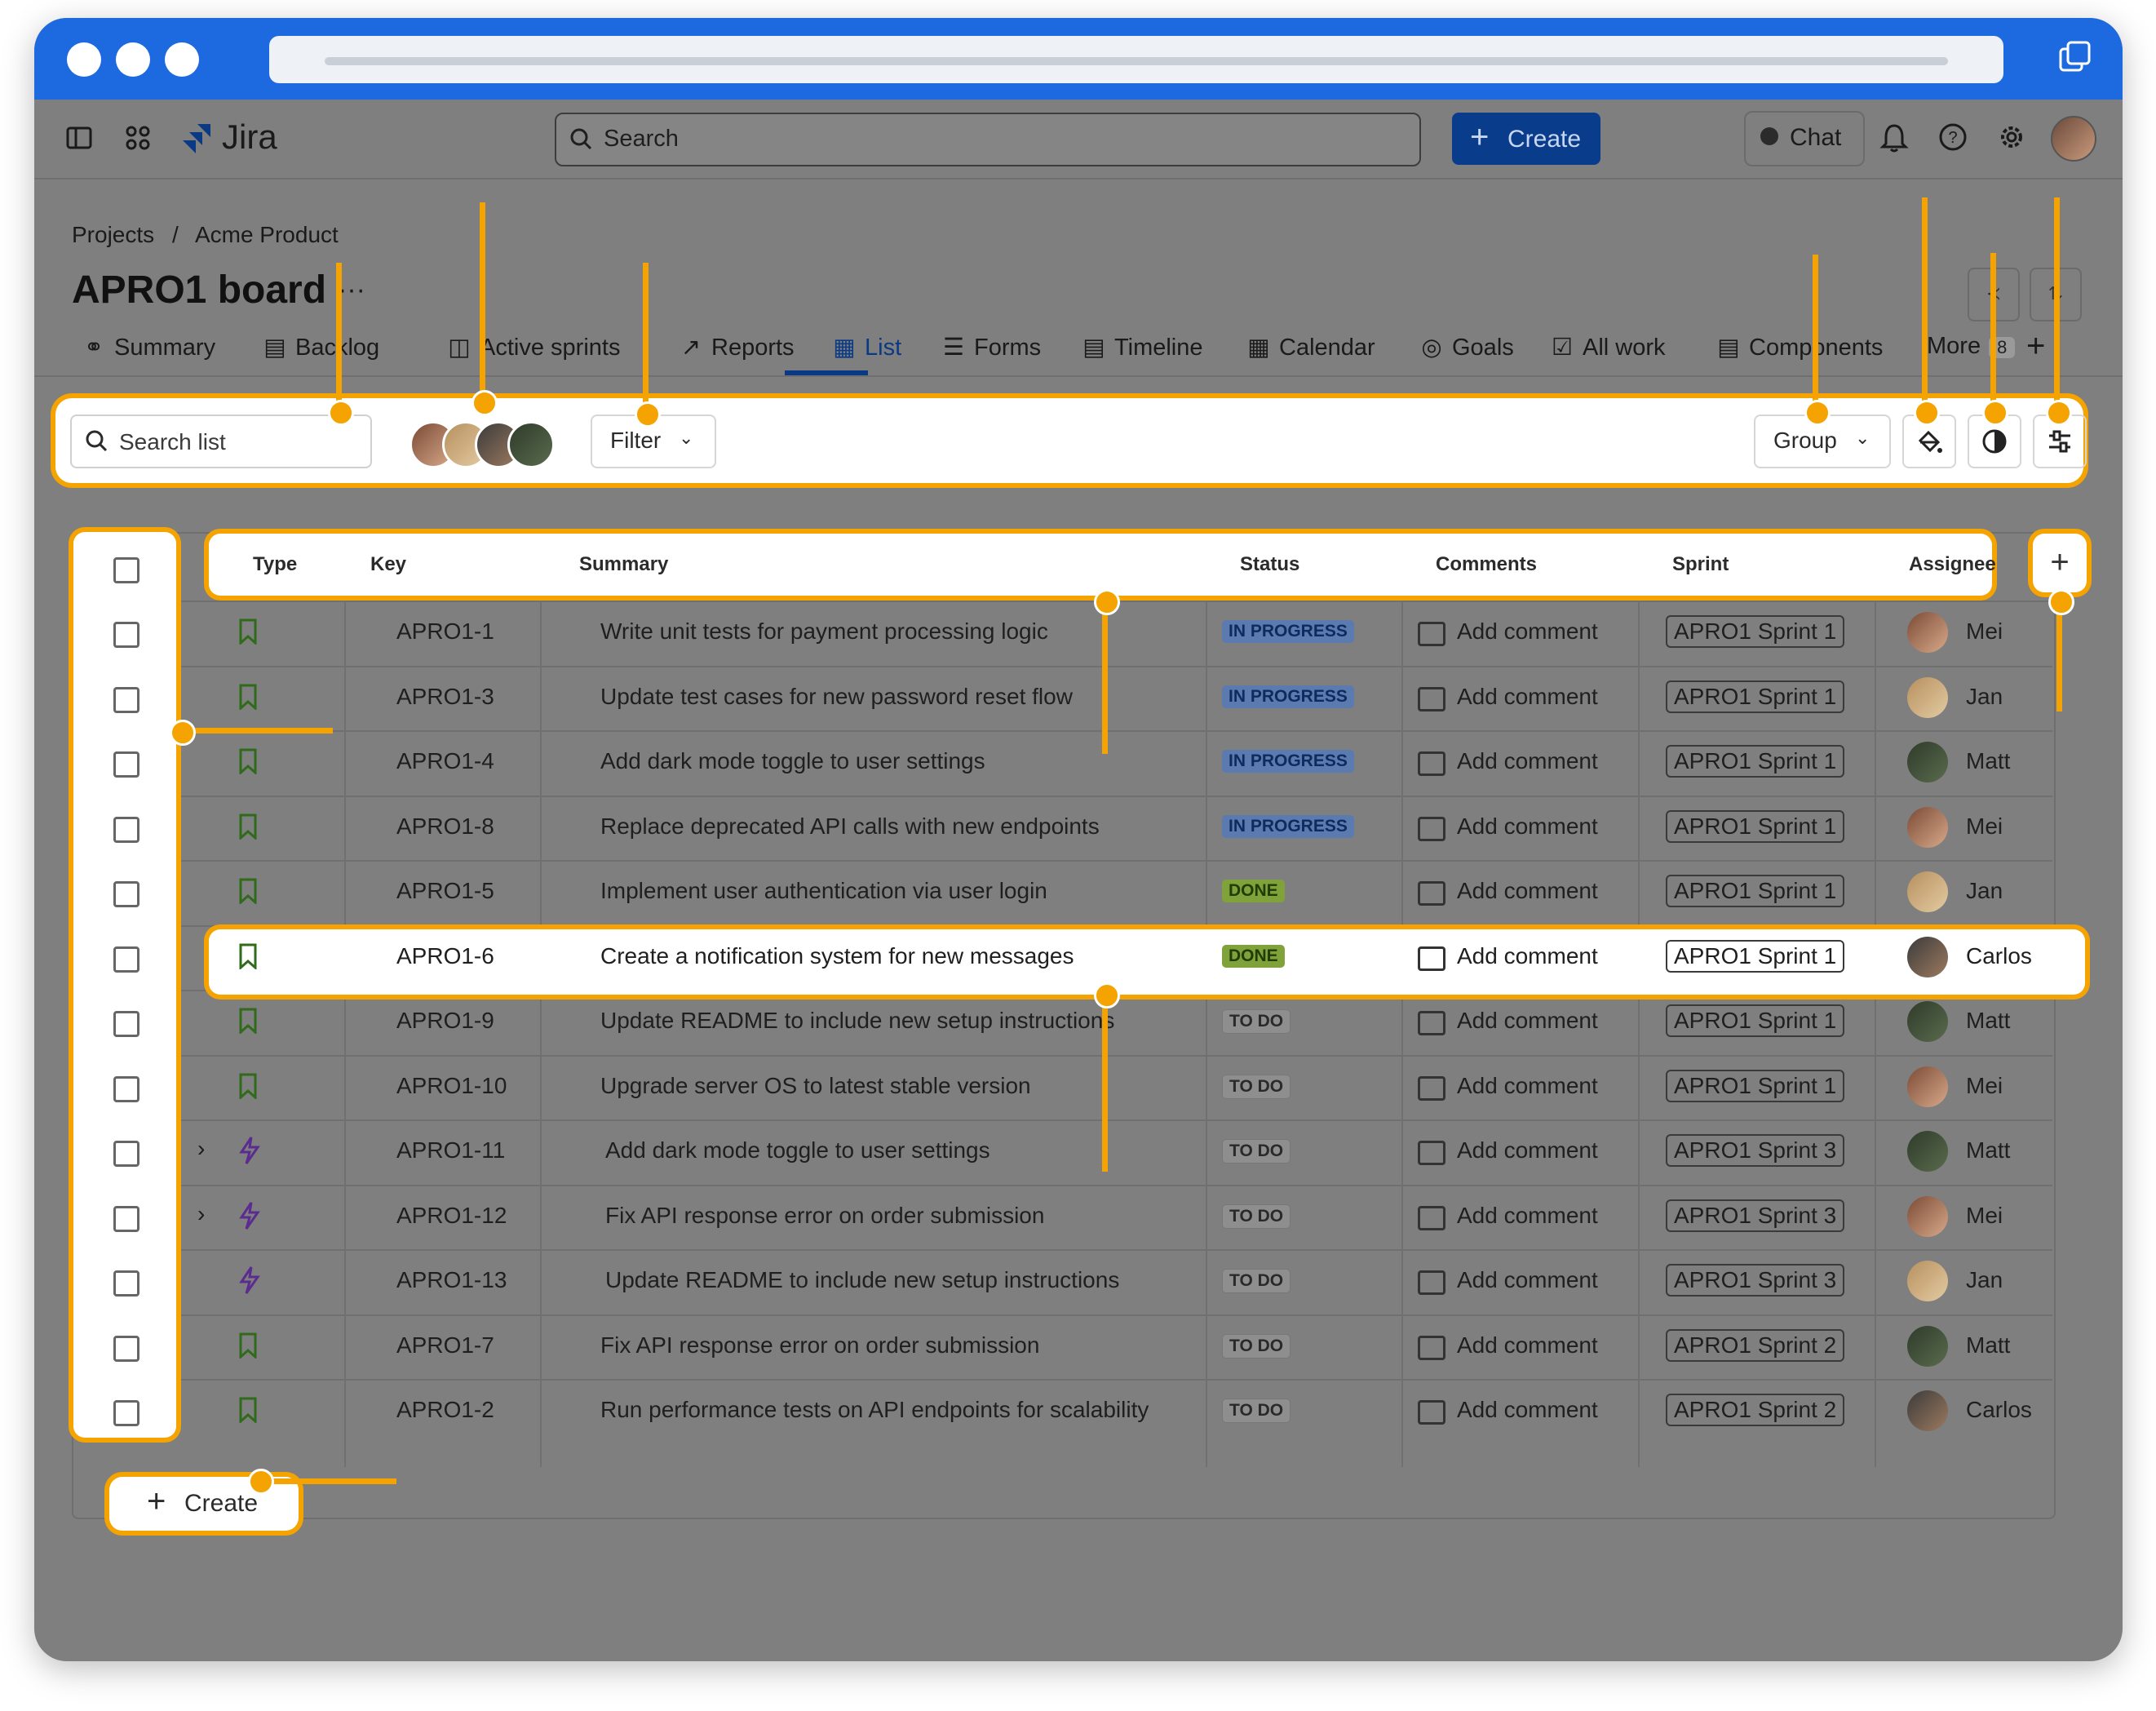  What do you see at coordinates (1526, 139) in the screenshot?
I see `create-button: + Create` at bounding box center [1526, 139].